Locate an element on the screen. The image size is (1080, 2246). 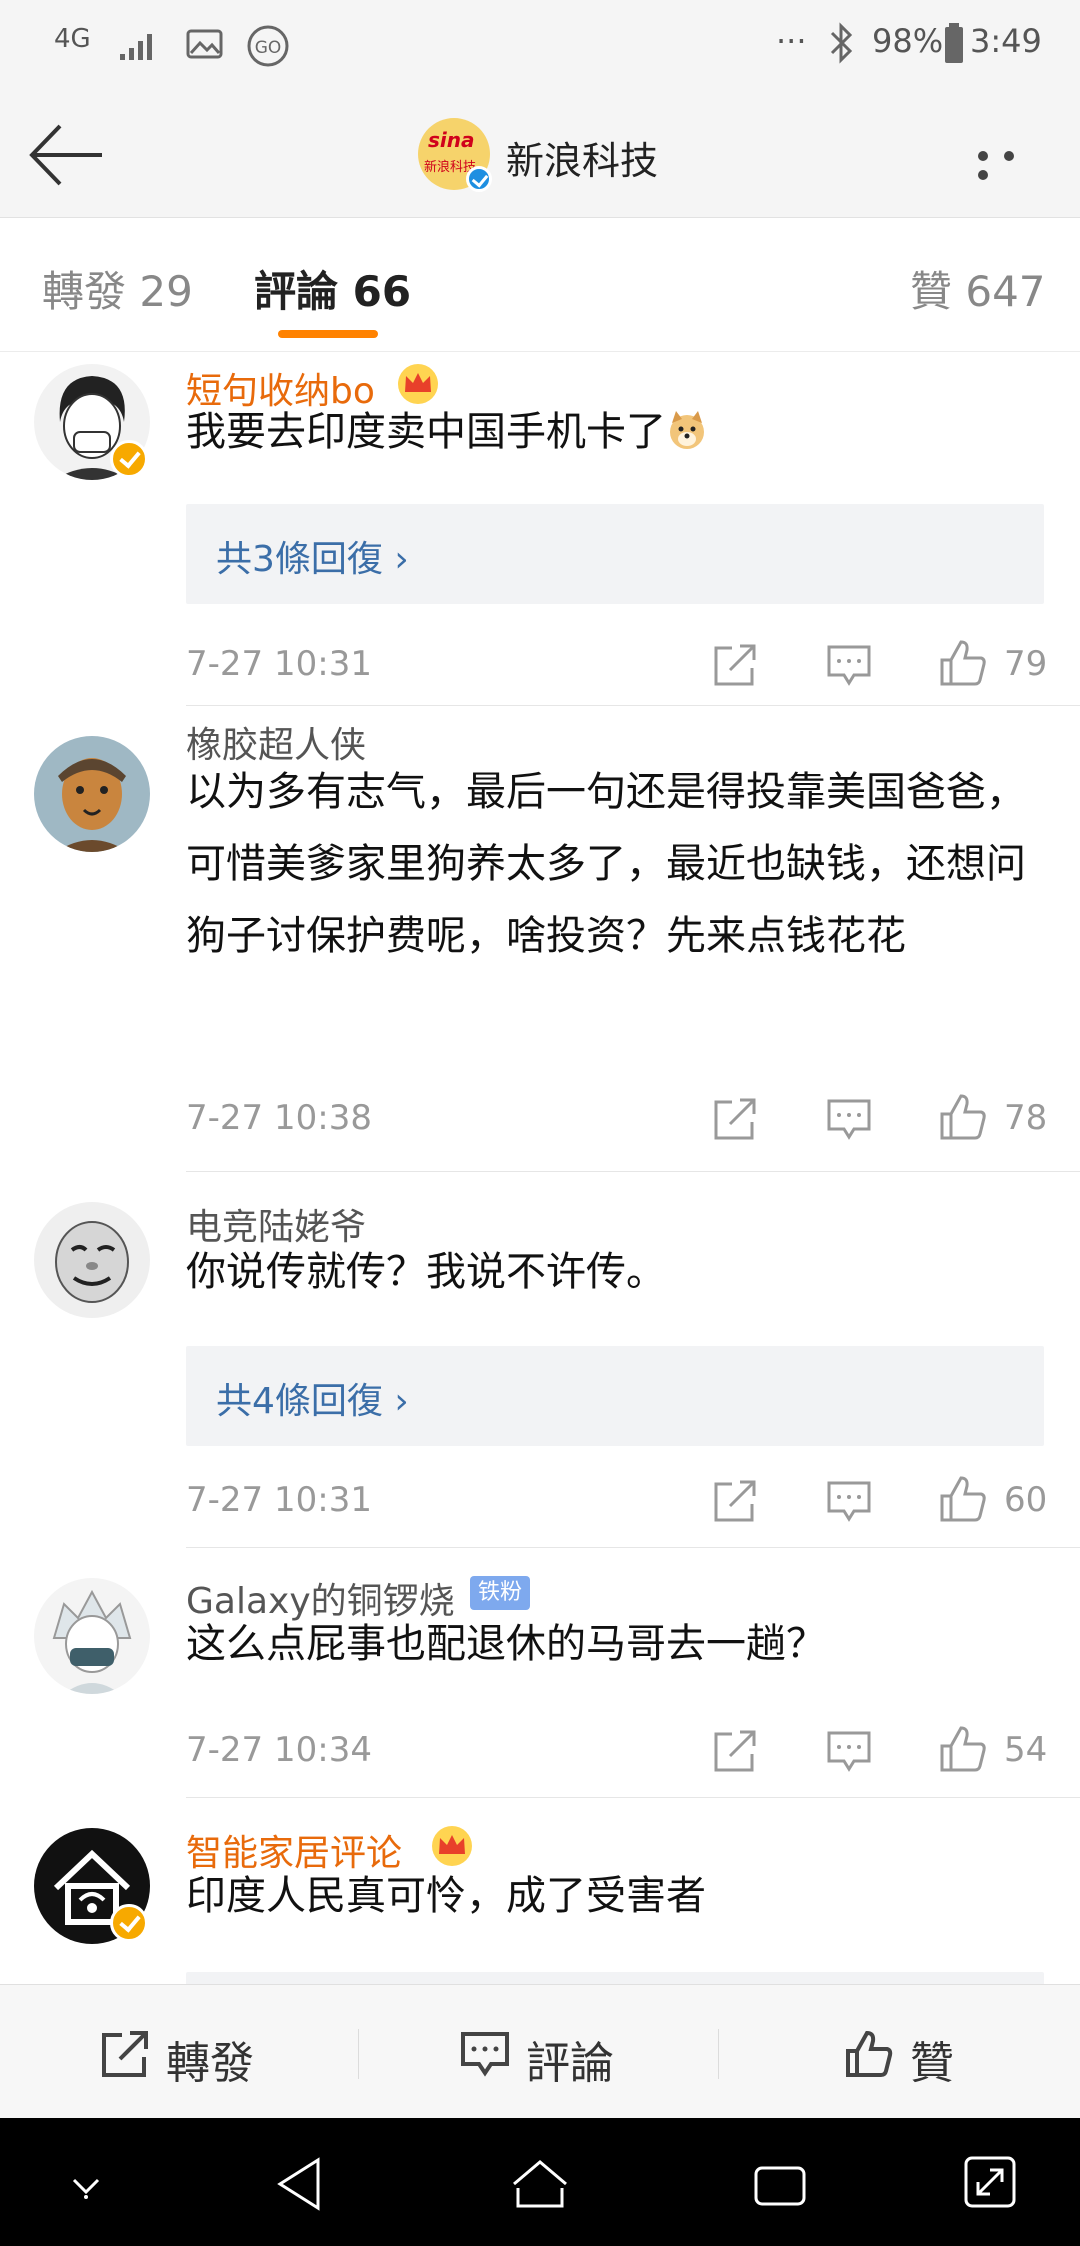
active-tab-indicator is located at coordinates (328, 334).